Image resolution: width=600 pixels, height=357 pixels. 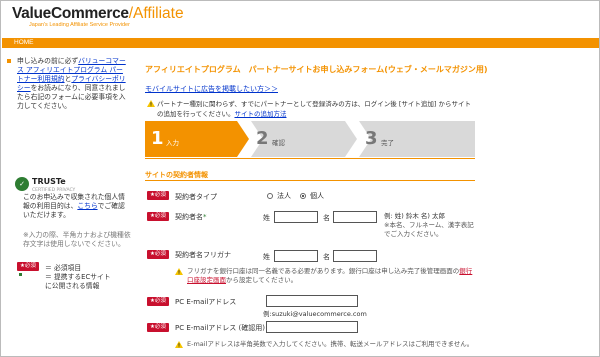 What do you see at coordinates (387, 143) in the screenshot?
I see `step-3-label: 完了` at bounding box center [387, 143].